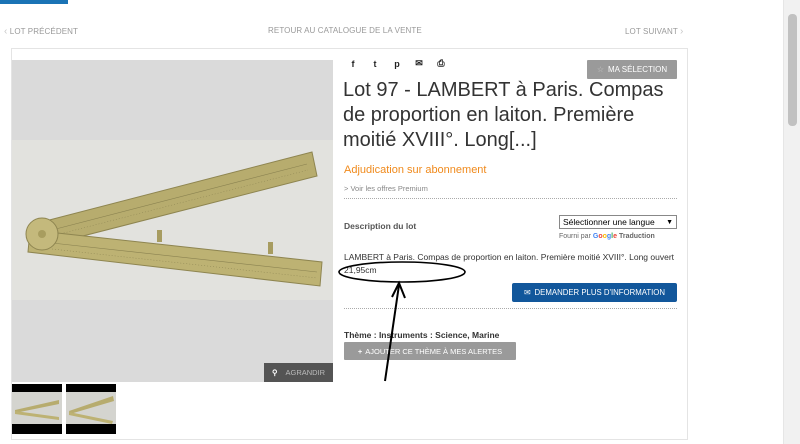  Describe the element at coordinates (375, 64) in the screenshot. I see `twitter-icon: t` at that location.